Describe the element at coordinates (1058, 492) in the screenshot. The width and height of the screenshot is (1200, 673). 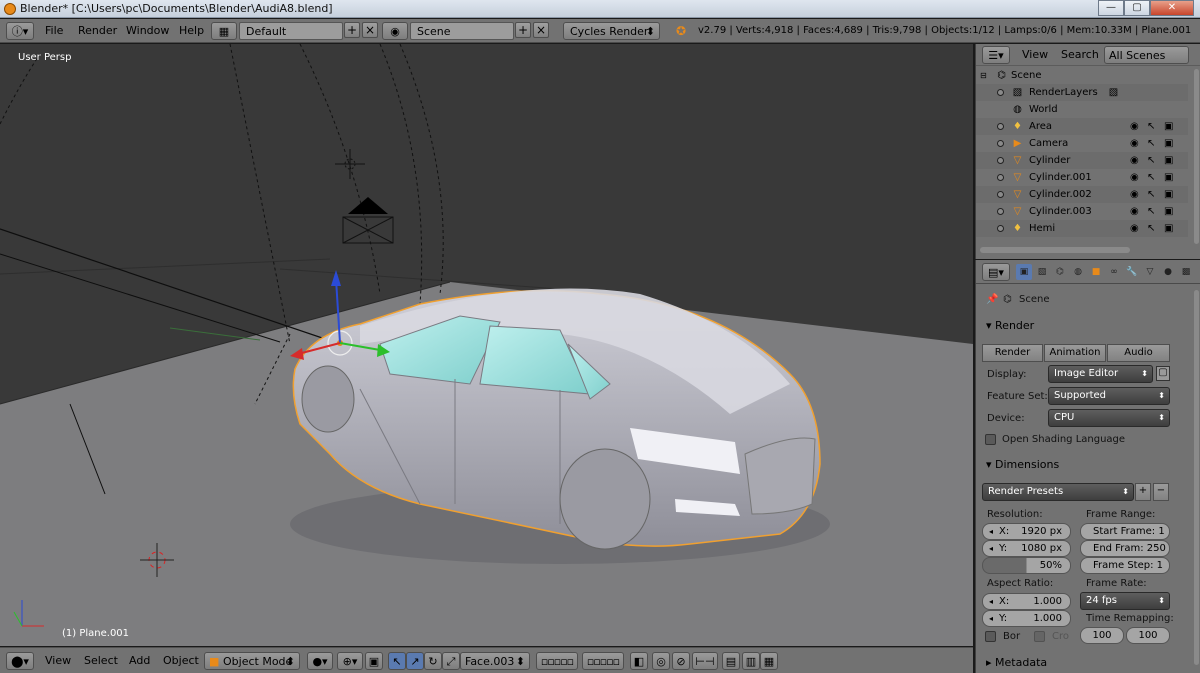
I see `render-presets-dropdown: Render Presets ⬍` at that location.